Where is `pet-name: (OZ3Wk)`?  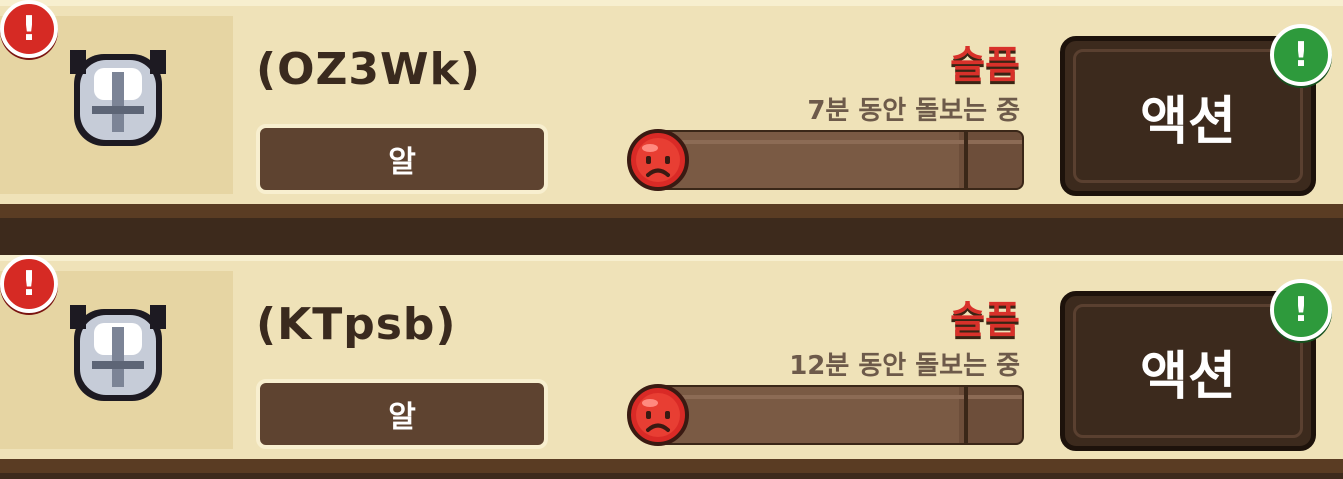 pet-name: (OZ3Wk) is located at coordinates (368, 69).